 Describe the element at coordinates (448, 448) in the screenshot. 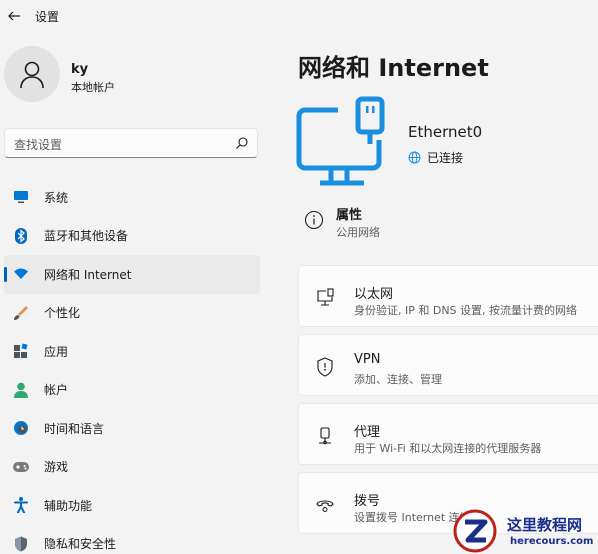

I see `card-subtitle: 用于 Wi-Fi 和以太网连接的代理服务器` at that location.